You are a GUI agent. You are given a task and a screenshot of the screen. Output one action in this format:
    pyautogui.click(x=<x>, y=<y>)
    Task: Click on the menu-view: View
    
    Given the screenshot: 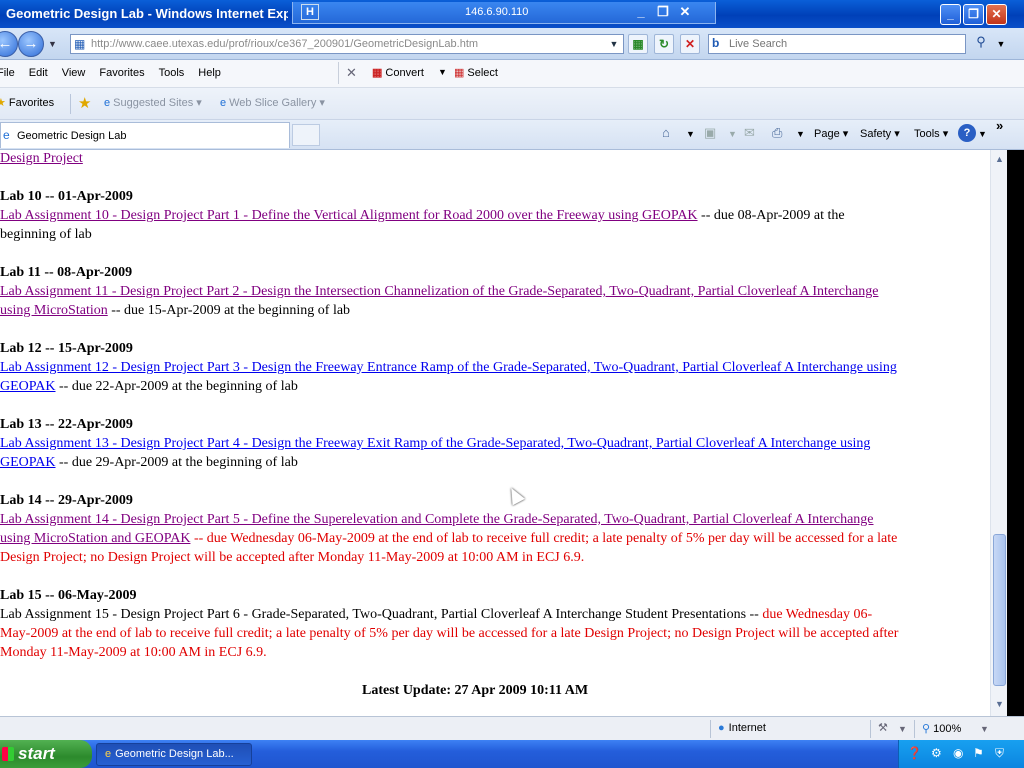 What is the action you would take?
    pyautogui.click(x=74, y=73)
    